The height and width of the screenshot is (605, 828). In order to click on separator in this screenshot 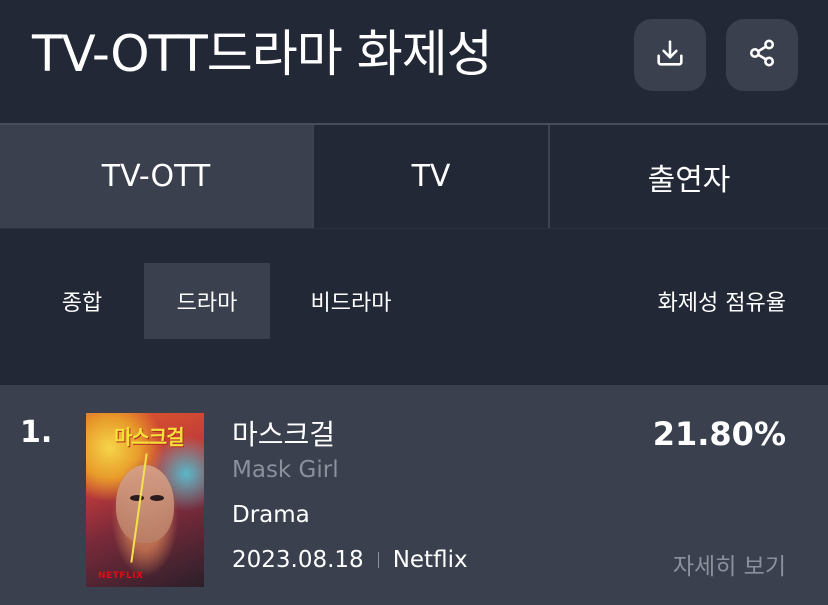, I will do `click(378, 560)`.